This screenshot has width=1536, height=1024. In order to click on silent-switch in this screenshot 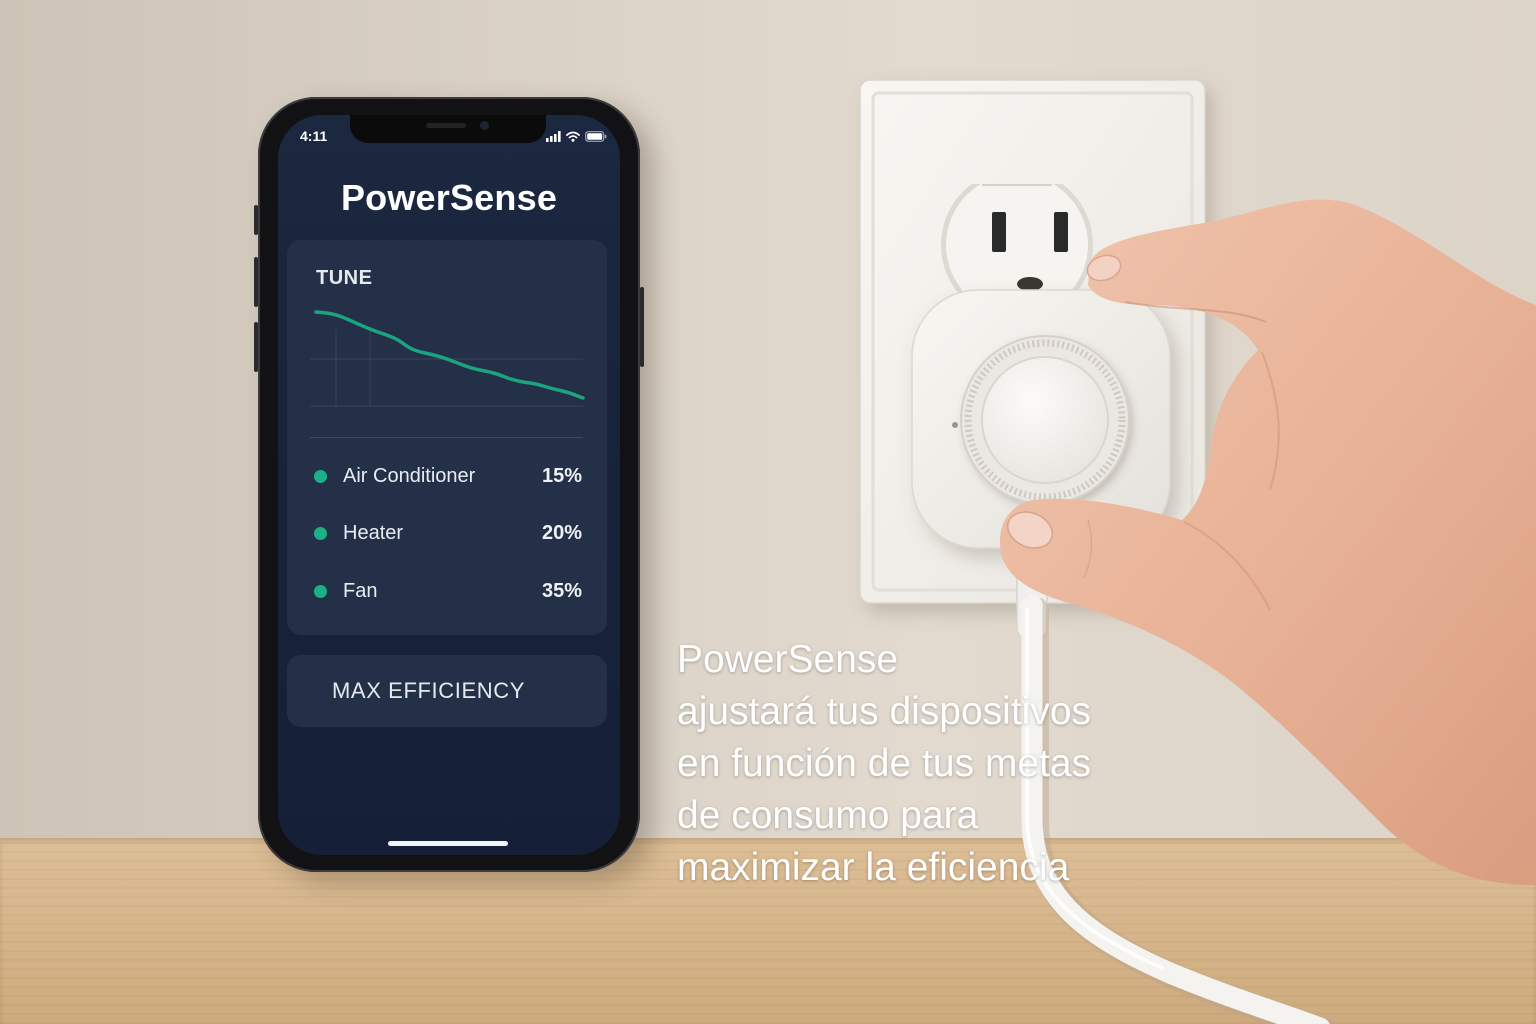, I will do `click(256, 220)`.